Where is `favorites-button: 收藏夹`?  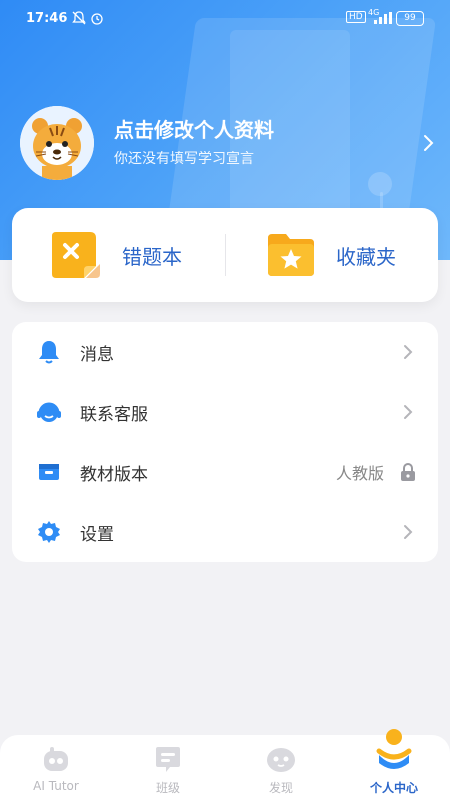 favorites-button: 收藏夹 is located at coordinates (330, 255).